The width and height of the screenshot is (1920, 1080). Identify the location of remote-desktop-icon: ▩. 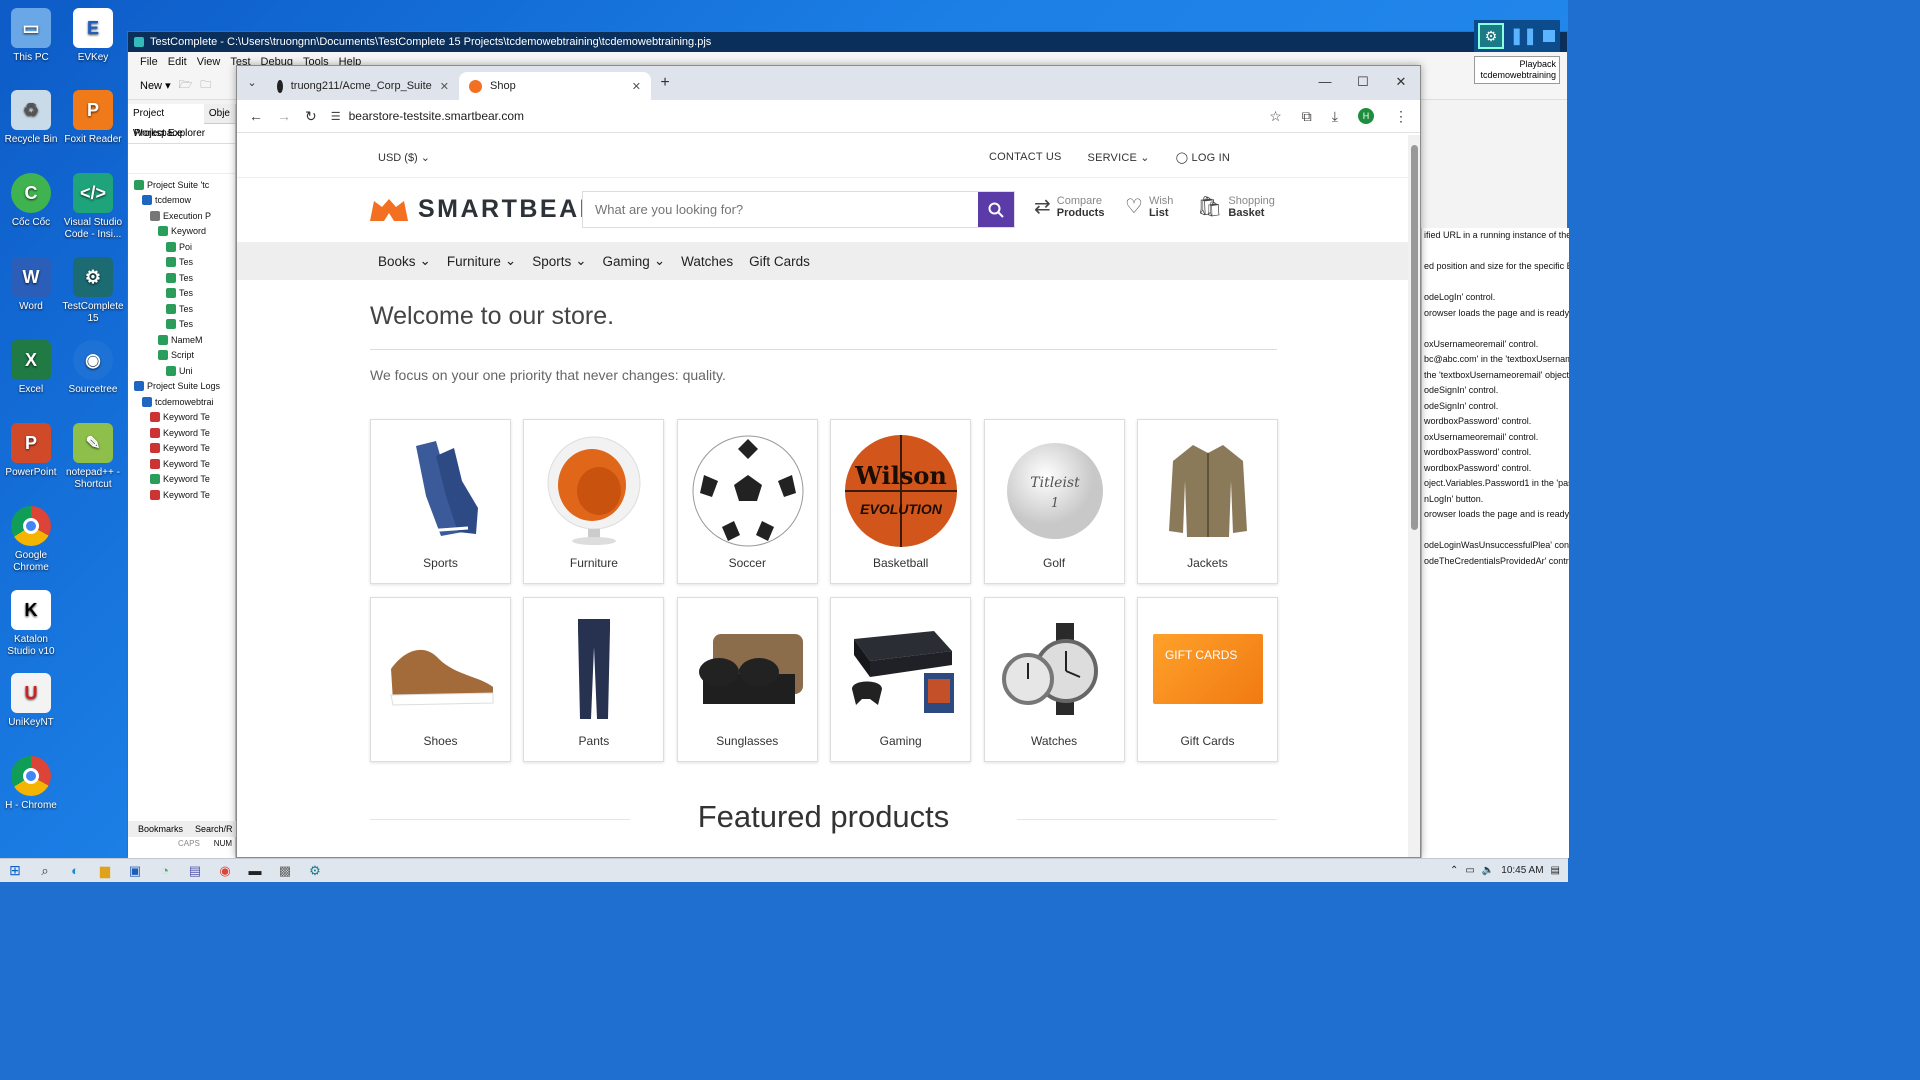
(285, 871).